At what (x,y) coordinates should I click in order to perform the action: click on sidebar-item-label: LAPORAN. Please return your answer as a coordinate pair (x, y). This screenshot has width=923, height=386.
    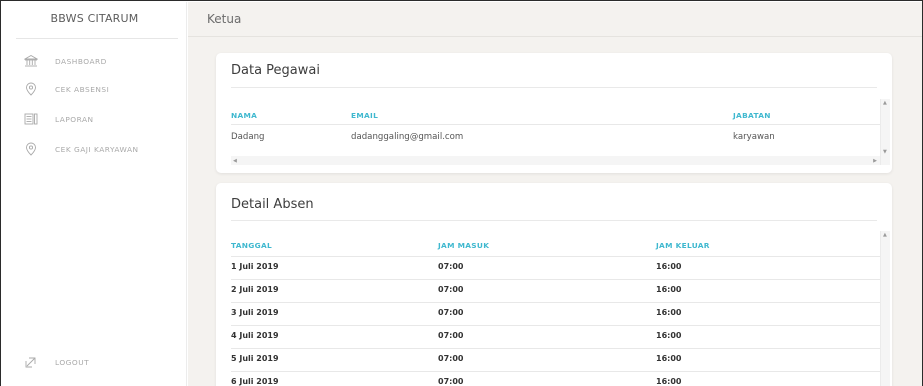
    Looking at the image, I should click on (74, 119).